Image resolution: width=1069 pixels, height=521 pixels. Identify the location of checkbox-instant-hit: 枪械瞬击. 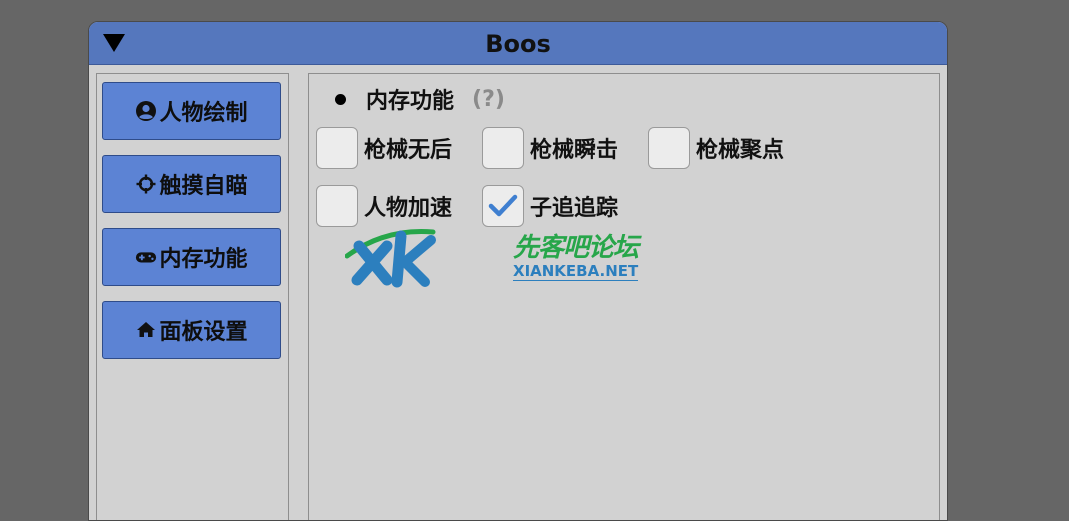
(550, 148).